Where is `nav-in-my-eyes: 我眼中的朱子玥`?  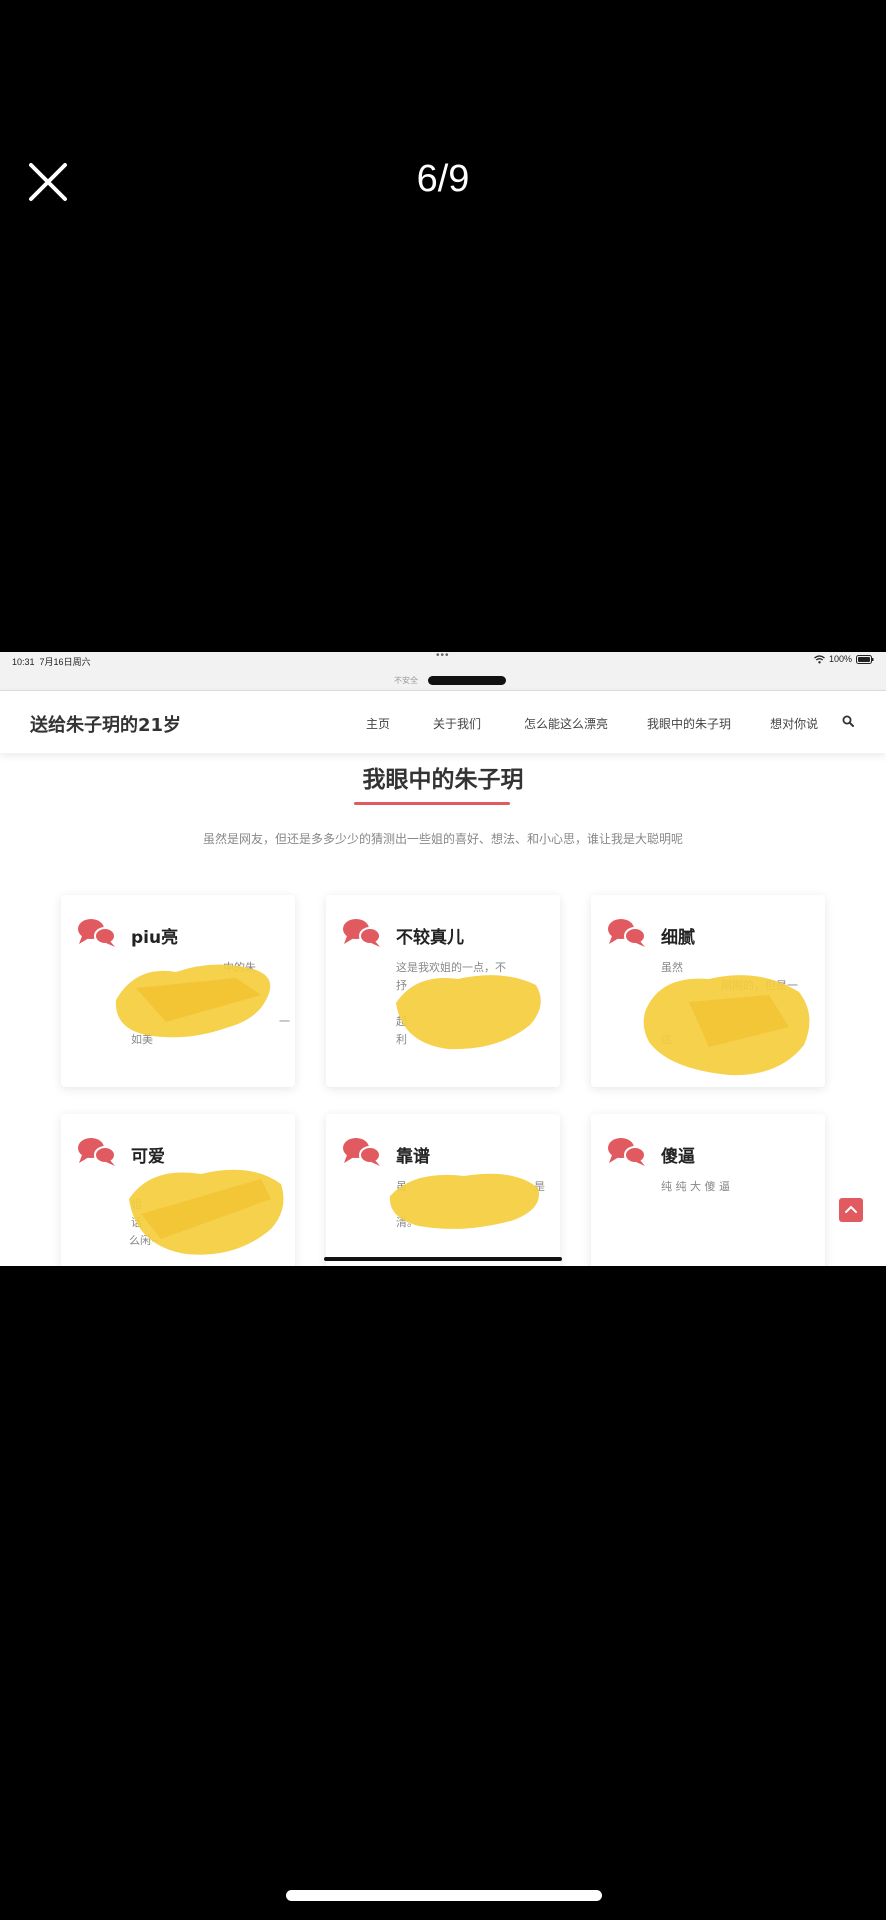
nav-in-my-eyes: 我眼中的朱子玥 is located at coordinates (689, 723).